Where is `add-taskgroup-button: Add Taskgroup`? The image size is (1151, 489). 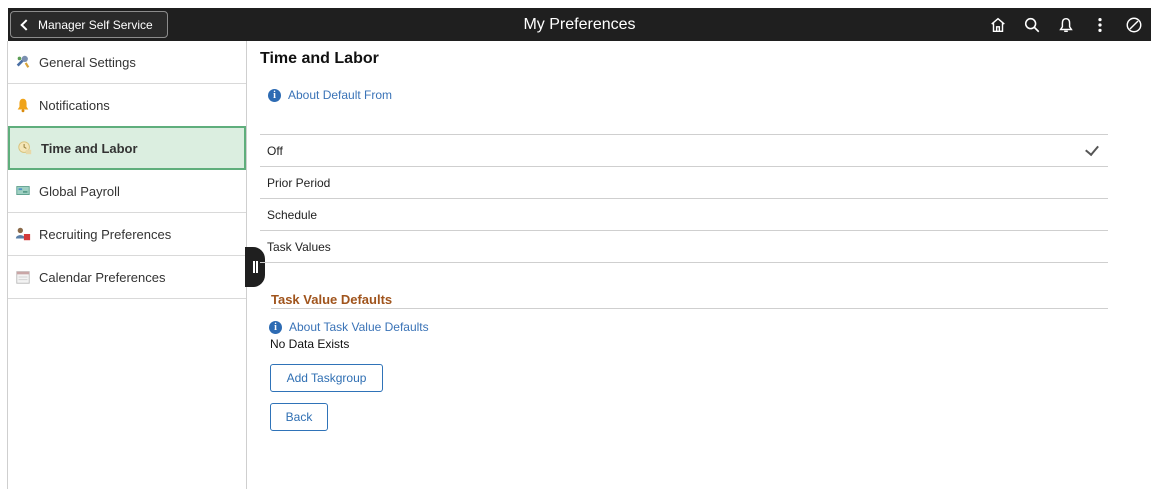
add-taskgroup-button: Add Taskgroup is located at coordinates (326, 378).